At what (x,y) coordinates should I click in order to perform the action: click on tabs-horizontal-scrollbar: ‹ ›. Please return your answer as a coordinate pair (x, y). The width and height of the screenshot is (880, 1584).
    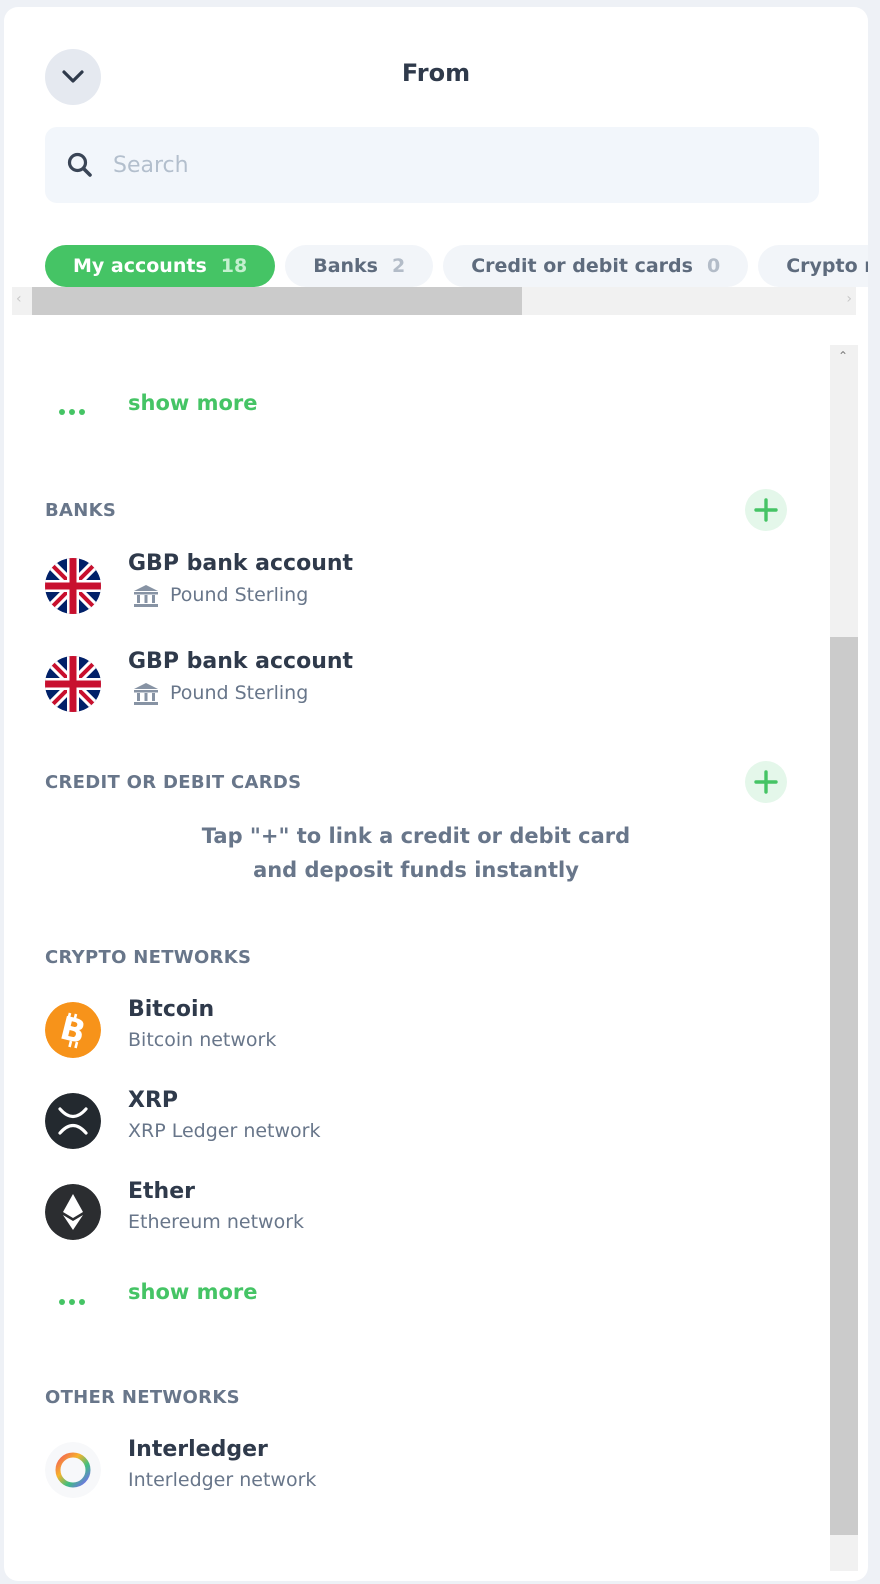
    Looking at the image, I should click on (434, 301).